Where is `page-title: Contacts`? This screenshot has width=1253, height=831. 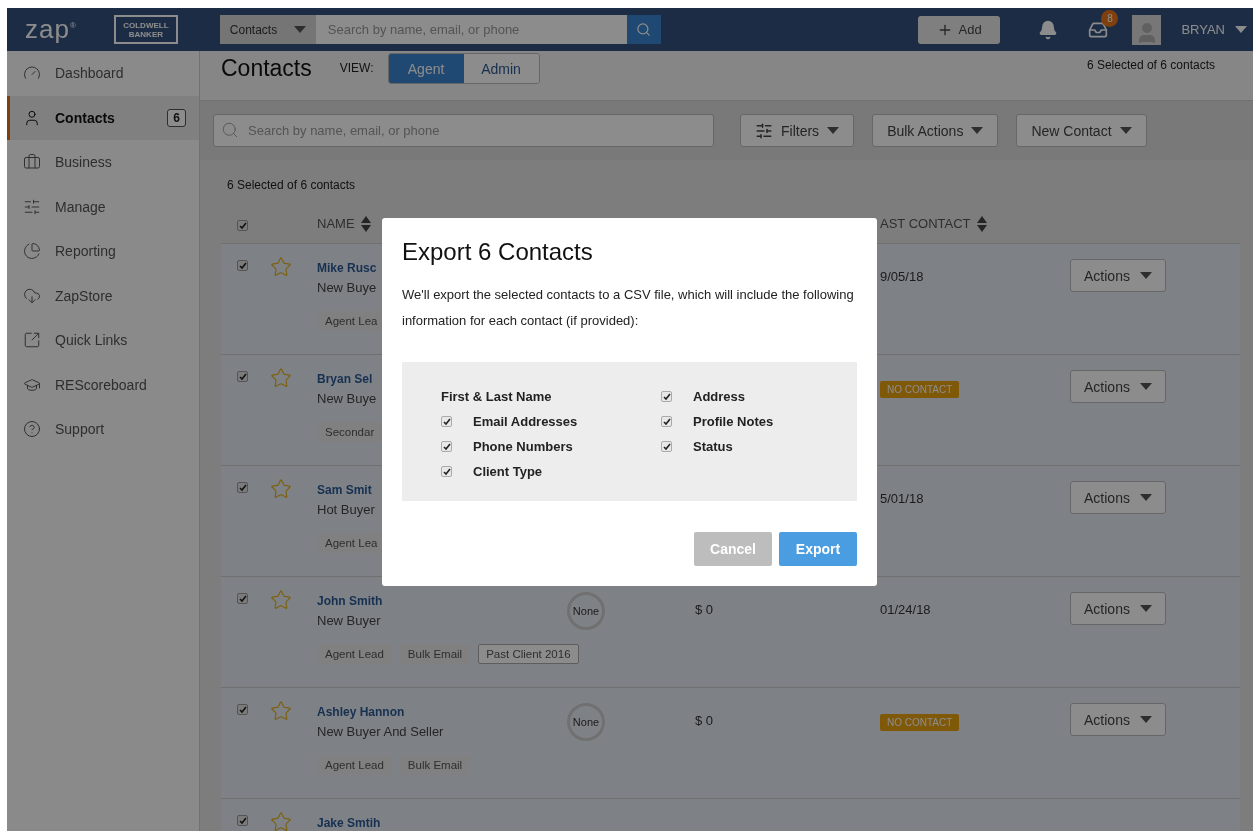 page-title: Contacts is located at coordinates (266, 68).